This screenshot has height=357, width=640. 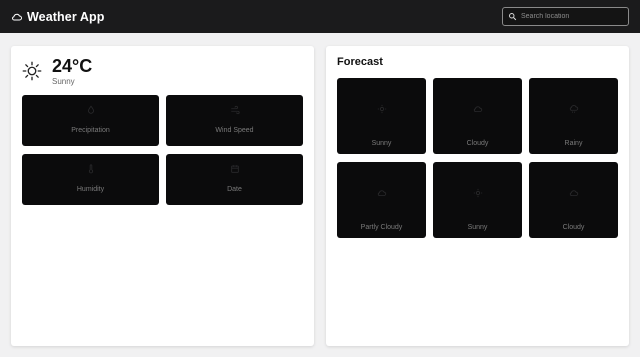 I want to click on stat-label: Date, so click(x=234, y=189).